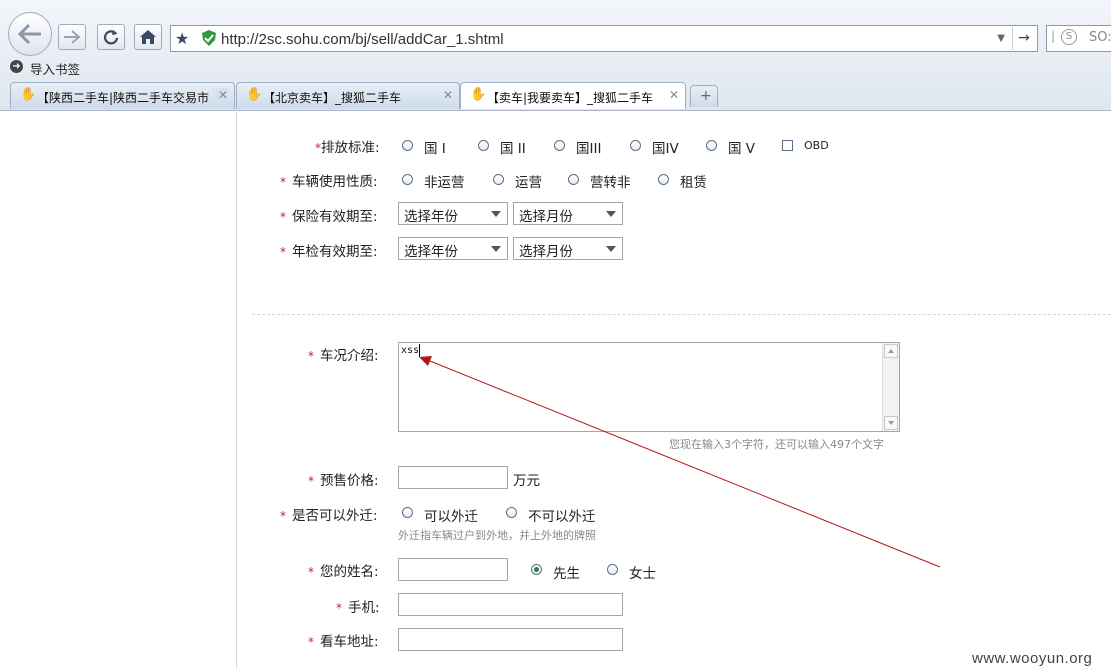 Image resolution: width=1111 pixels, height=669 pixels. I want to click on usage-label: * 车辆使用性质:, so click(329, 182).